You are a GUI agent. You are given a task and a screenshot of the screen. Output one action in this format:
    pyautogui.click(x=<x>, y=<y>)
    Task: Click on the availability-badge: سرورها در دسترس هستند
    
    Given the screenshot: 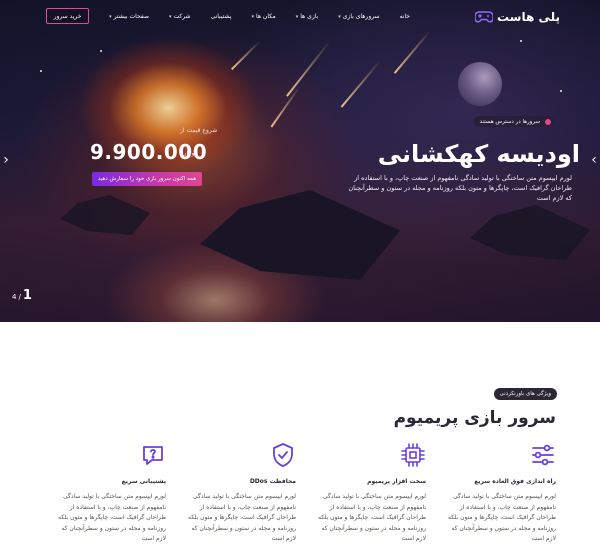 What is the action you would take?
    pyautogui.click(x=513, y=121)
    